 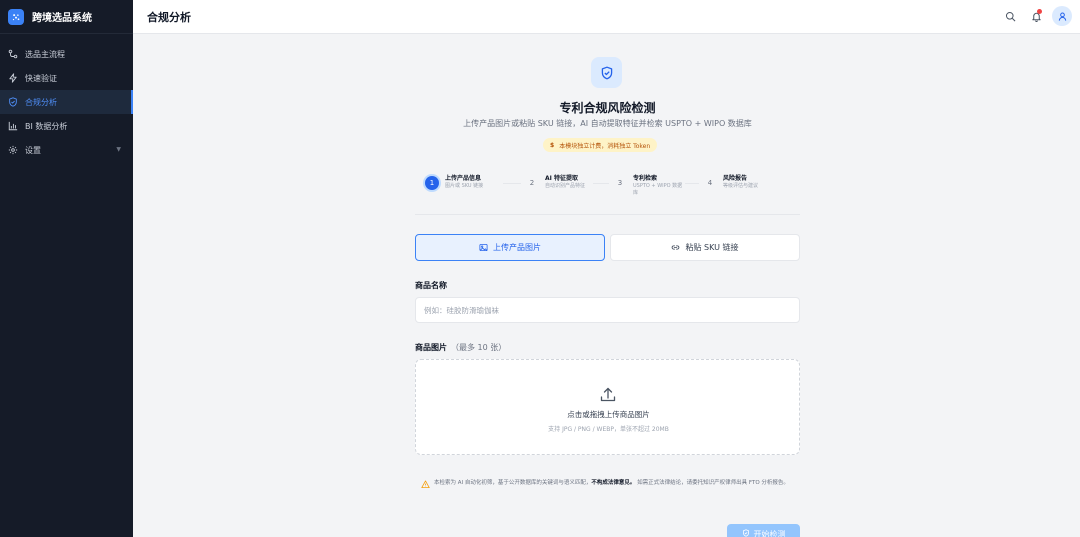 What do you see at coordinates (561, 178) in the screenshot?
I see `step-title: AI 特征提取` at bounding box center [561, 178].